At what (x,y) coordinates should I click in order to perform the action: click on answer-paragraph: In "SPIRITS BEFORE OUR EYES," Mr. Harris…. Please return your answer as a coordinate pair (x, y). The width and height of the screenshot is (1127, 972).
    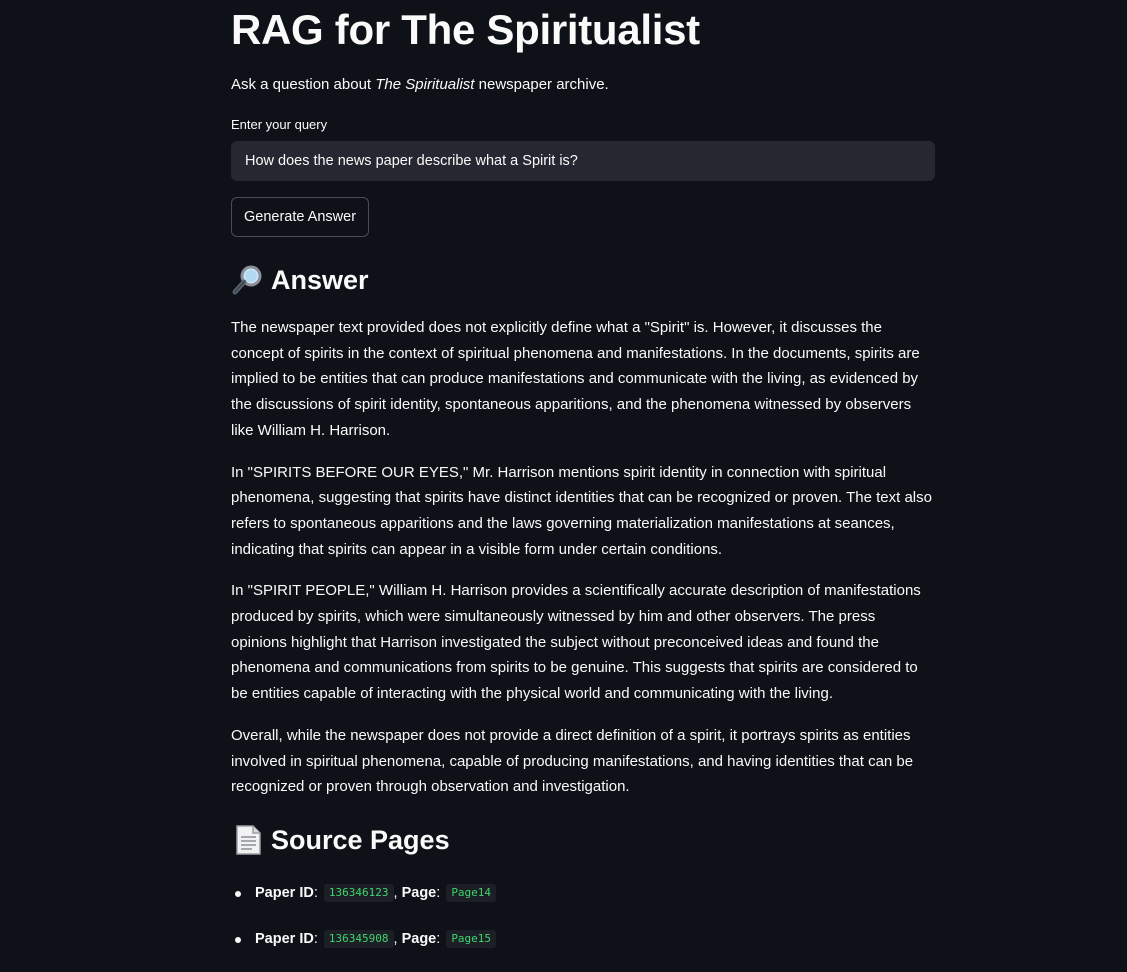
    Looking at the image, I should click on (581, 510).